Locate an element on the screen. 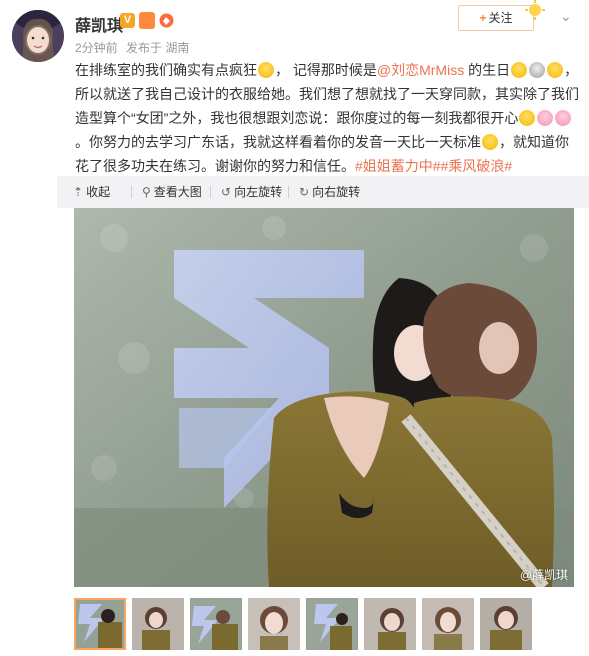 The height and width of the screenshot is (656, 589). post-time: 2分钟前 is located at coordinates (96, 48).